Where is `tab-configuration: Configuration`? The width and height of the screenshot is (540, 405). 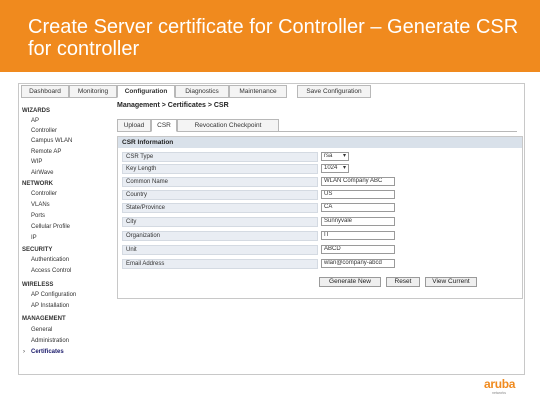
tab-configuration: Configuration is located at coordinates (146, 91).